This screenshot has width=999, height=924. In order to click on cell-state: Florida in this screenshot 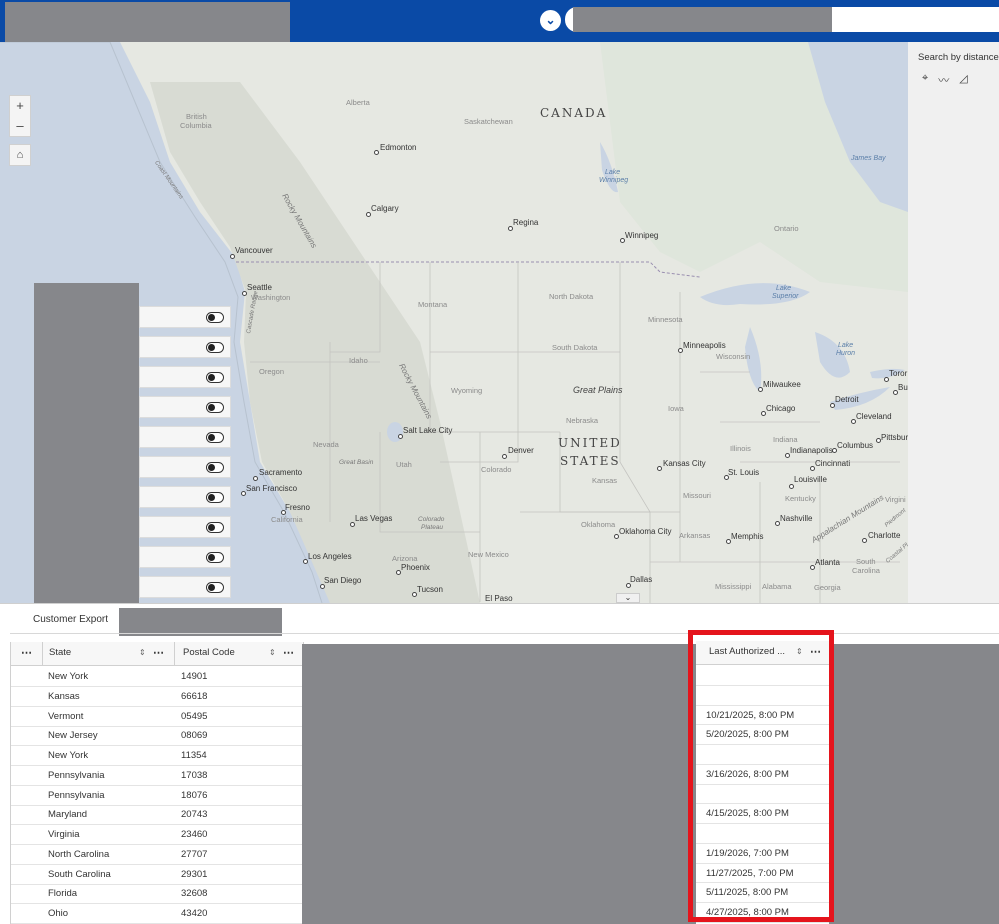, I will do `click(63, 894)`.